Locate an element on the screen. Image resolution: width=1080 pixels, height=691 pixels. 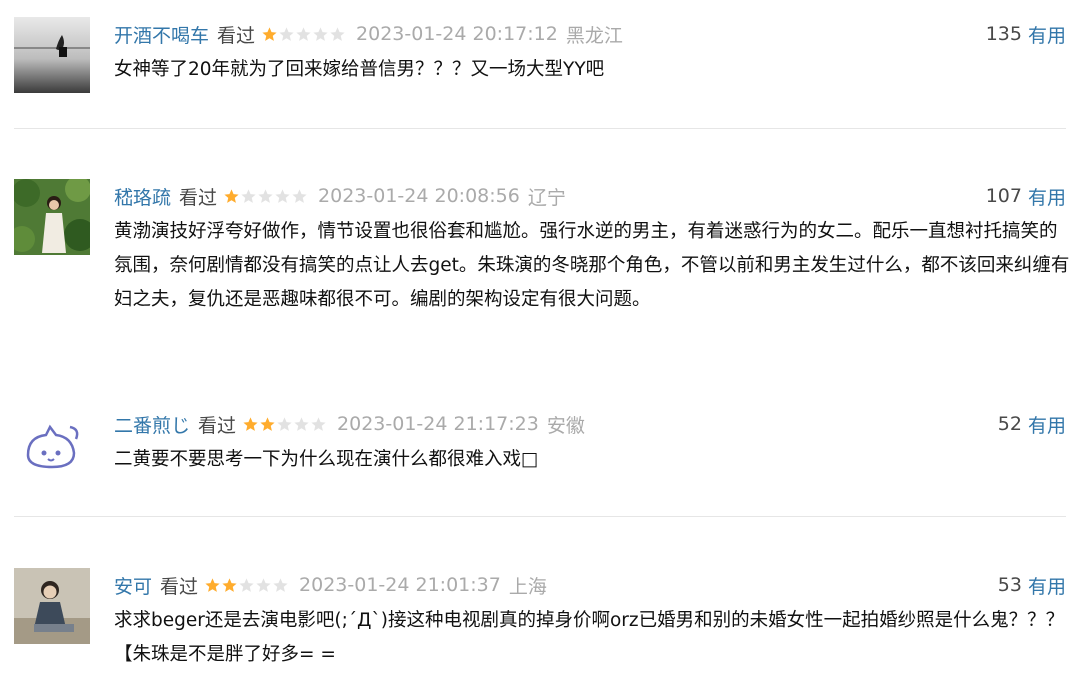
username-link: 安可 is located at coordinates (133, 585).